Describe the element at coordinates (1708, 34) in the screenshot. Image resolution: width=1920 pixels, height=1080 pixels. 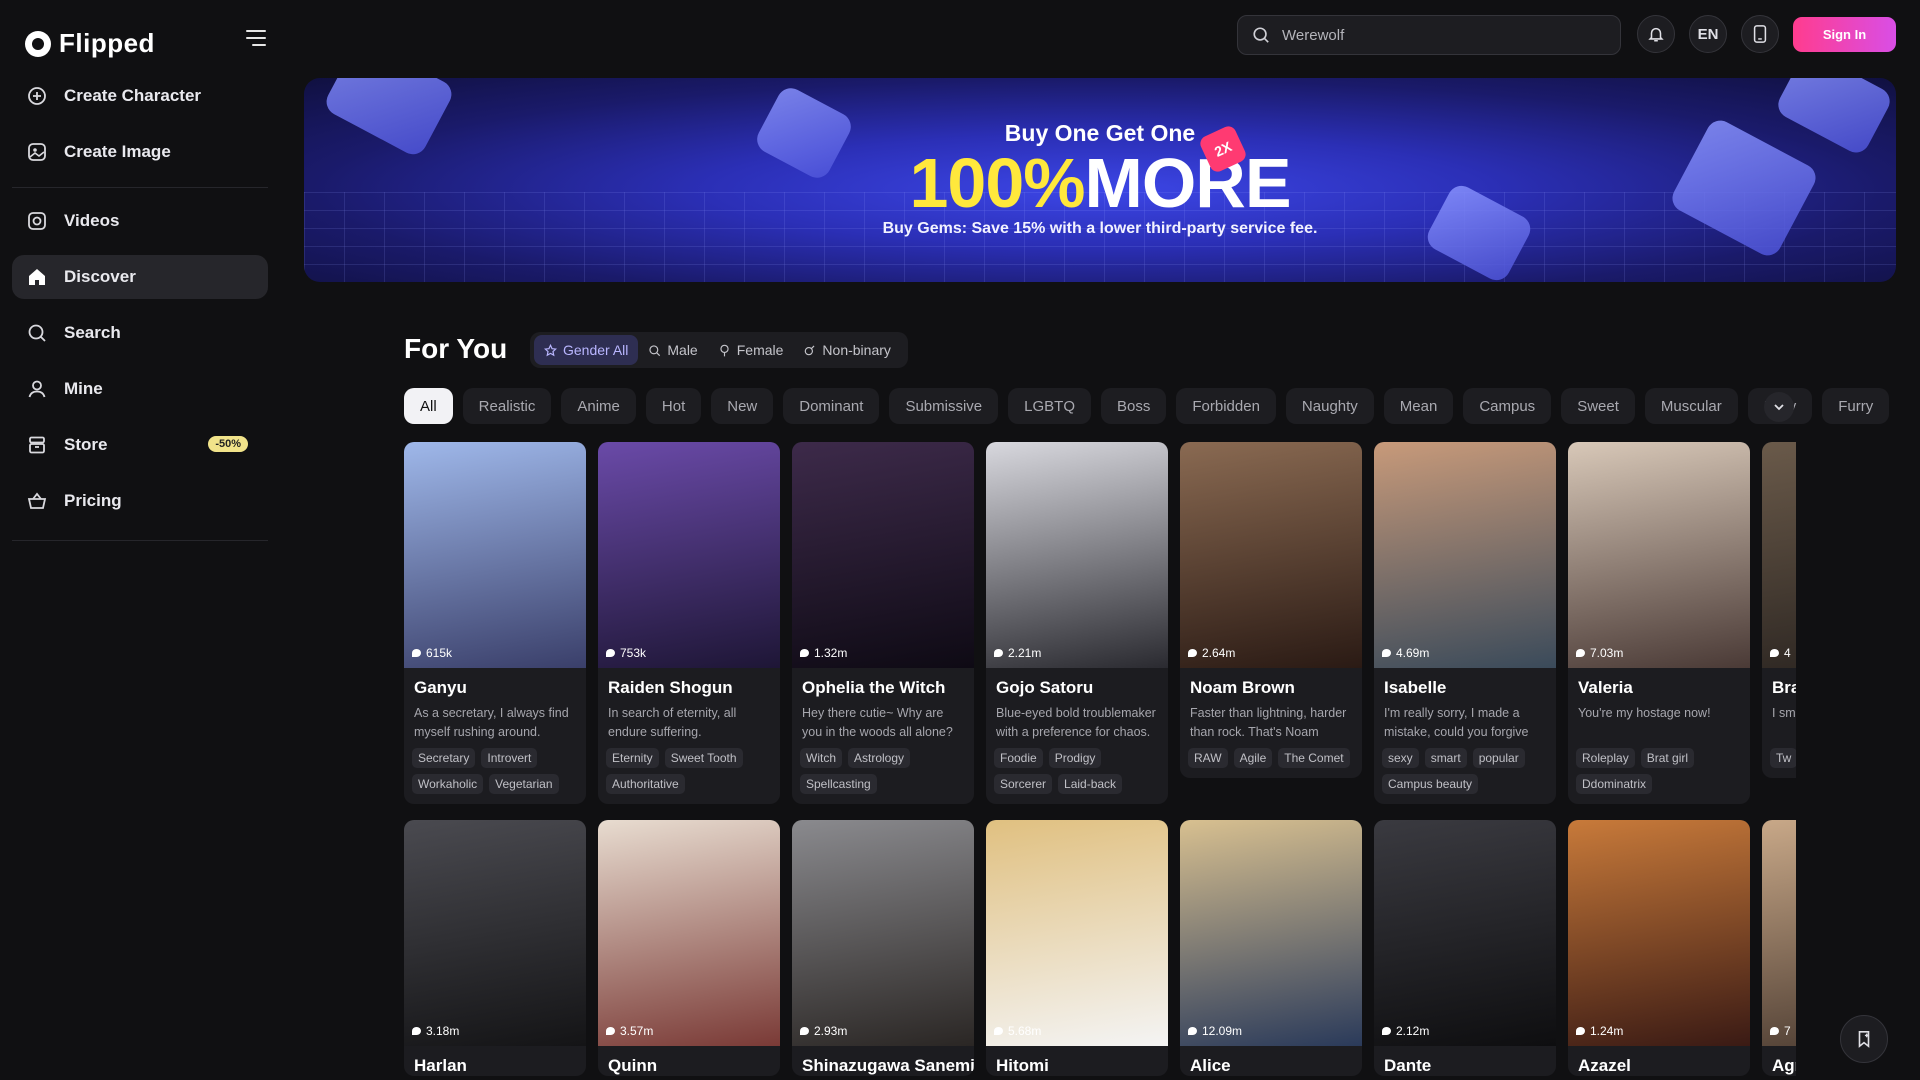
I see `language-button: EN` at that location.